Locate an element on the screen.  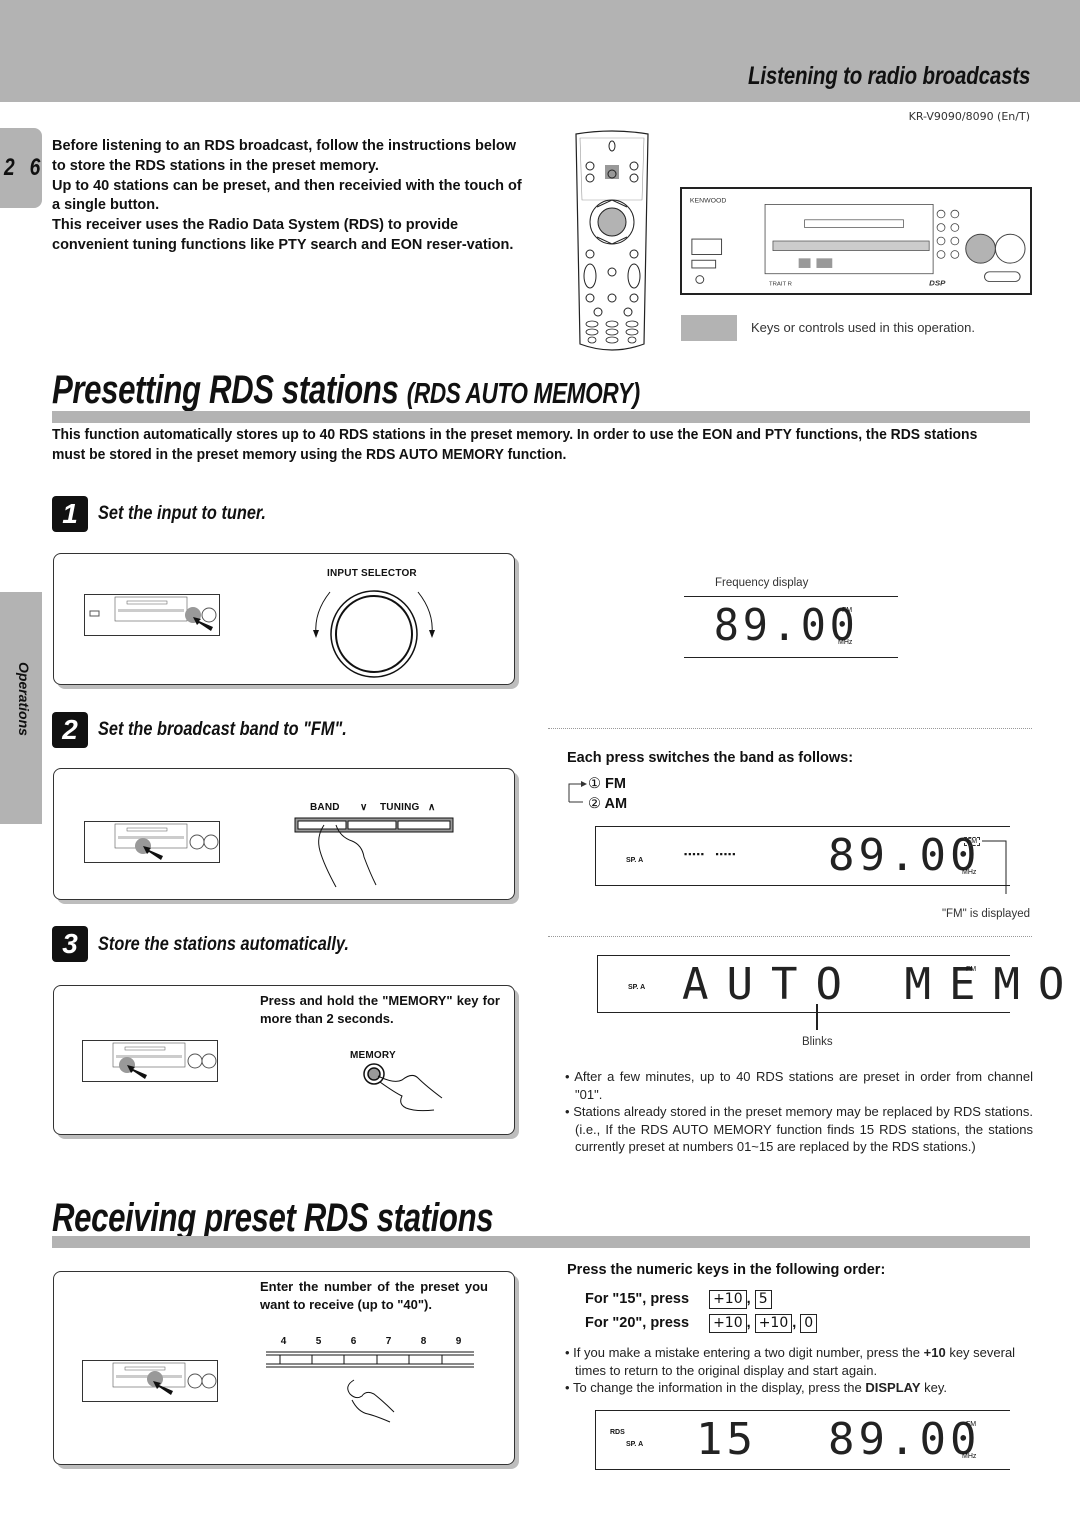
callout-line is located at coordinates (994, 867).